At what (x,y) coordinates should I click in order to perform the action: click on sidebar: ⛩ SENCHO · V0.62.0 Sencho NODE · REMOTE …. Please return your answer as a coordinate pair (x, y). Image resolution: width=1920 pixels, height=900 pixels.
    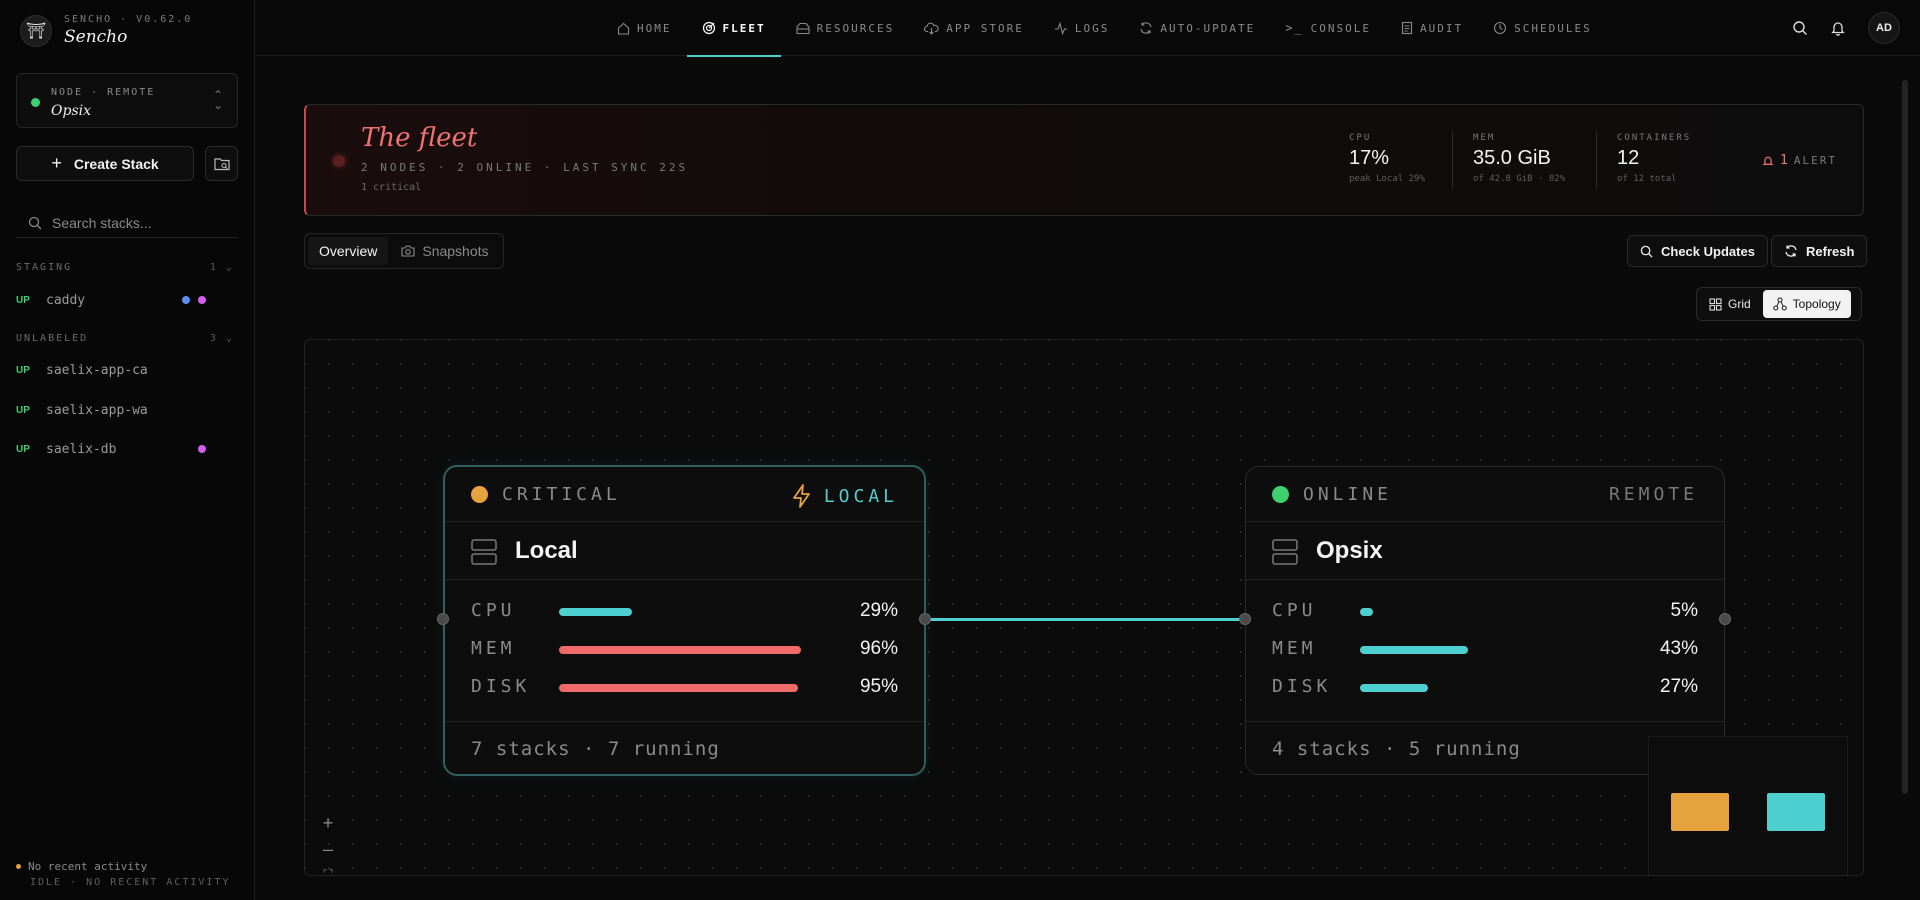
    Looking at the image, I should click on (127, 450).